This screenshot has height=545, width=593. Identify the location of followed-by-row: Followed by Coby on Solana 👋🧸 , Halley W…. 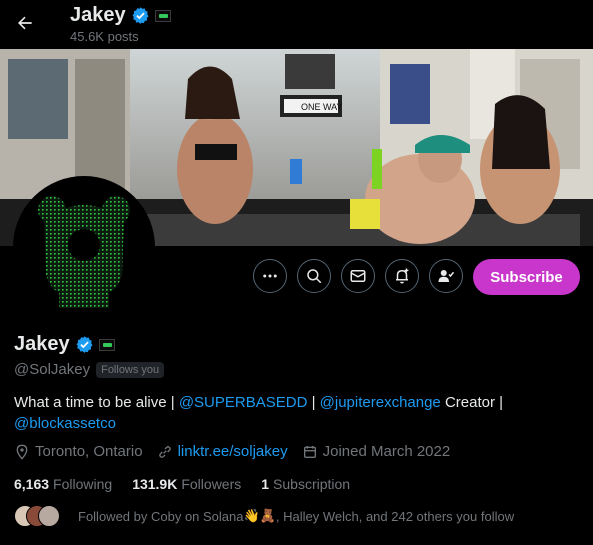
(264, 516).